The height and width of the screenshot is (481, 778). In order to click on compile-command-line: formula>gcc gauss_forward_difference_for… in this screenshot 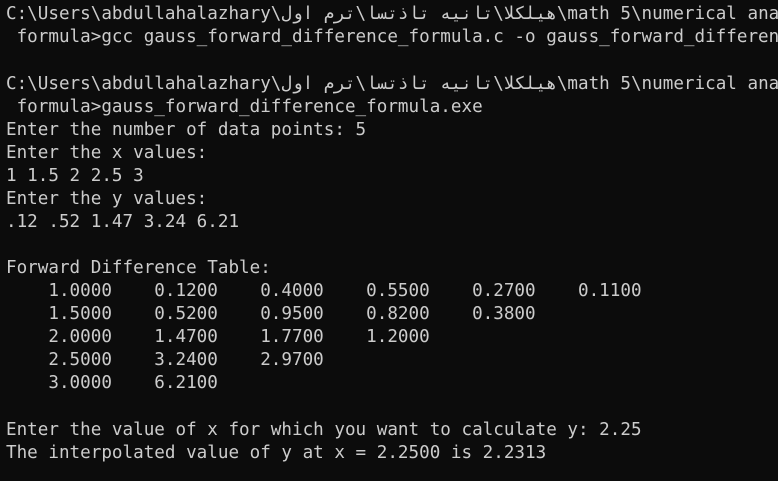, I will do `click(397, 37)`.